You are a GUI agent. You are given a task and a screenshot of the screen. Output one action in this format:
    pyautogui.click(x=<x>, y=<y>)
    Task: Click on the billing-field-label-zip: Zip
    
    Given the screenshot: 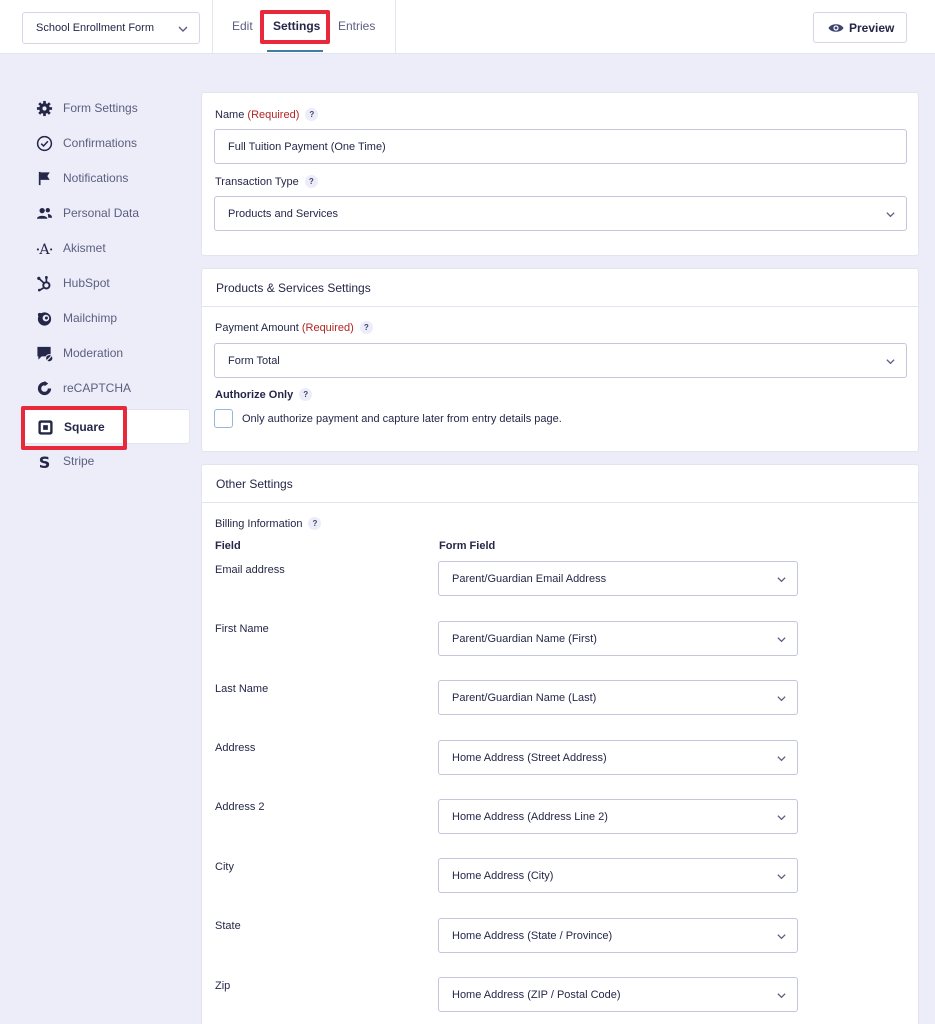 What is the action you would take?
    pyautogui.click(x=223, y=986)
    